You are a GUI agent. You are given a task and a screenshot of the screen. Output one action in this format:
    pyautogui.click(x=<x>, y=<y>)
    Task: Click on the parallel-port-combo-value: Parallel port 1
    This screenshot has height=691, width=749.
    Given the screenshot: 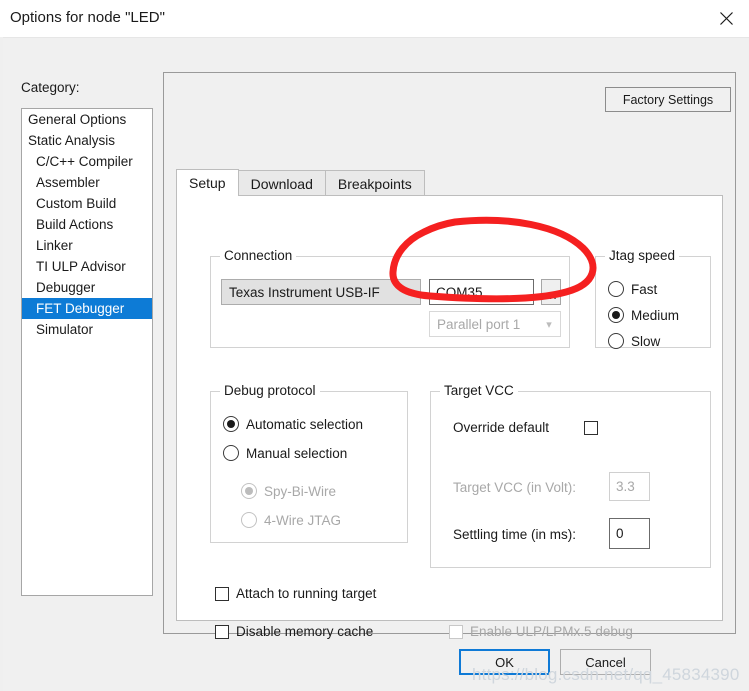 What is the action you would take?
    pyautogui.click(x=479, y=324)
    